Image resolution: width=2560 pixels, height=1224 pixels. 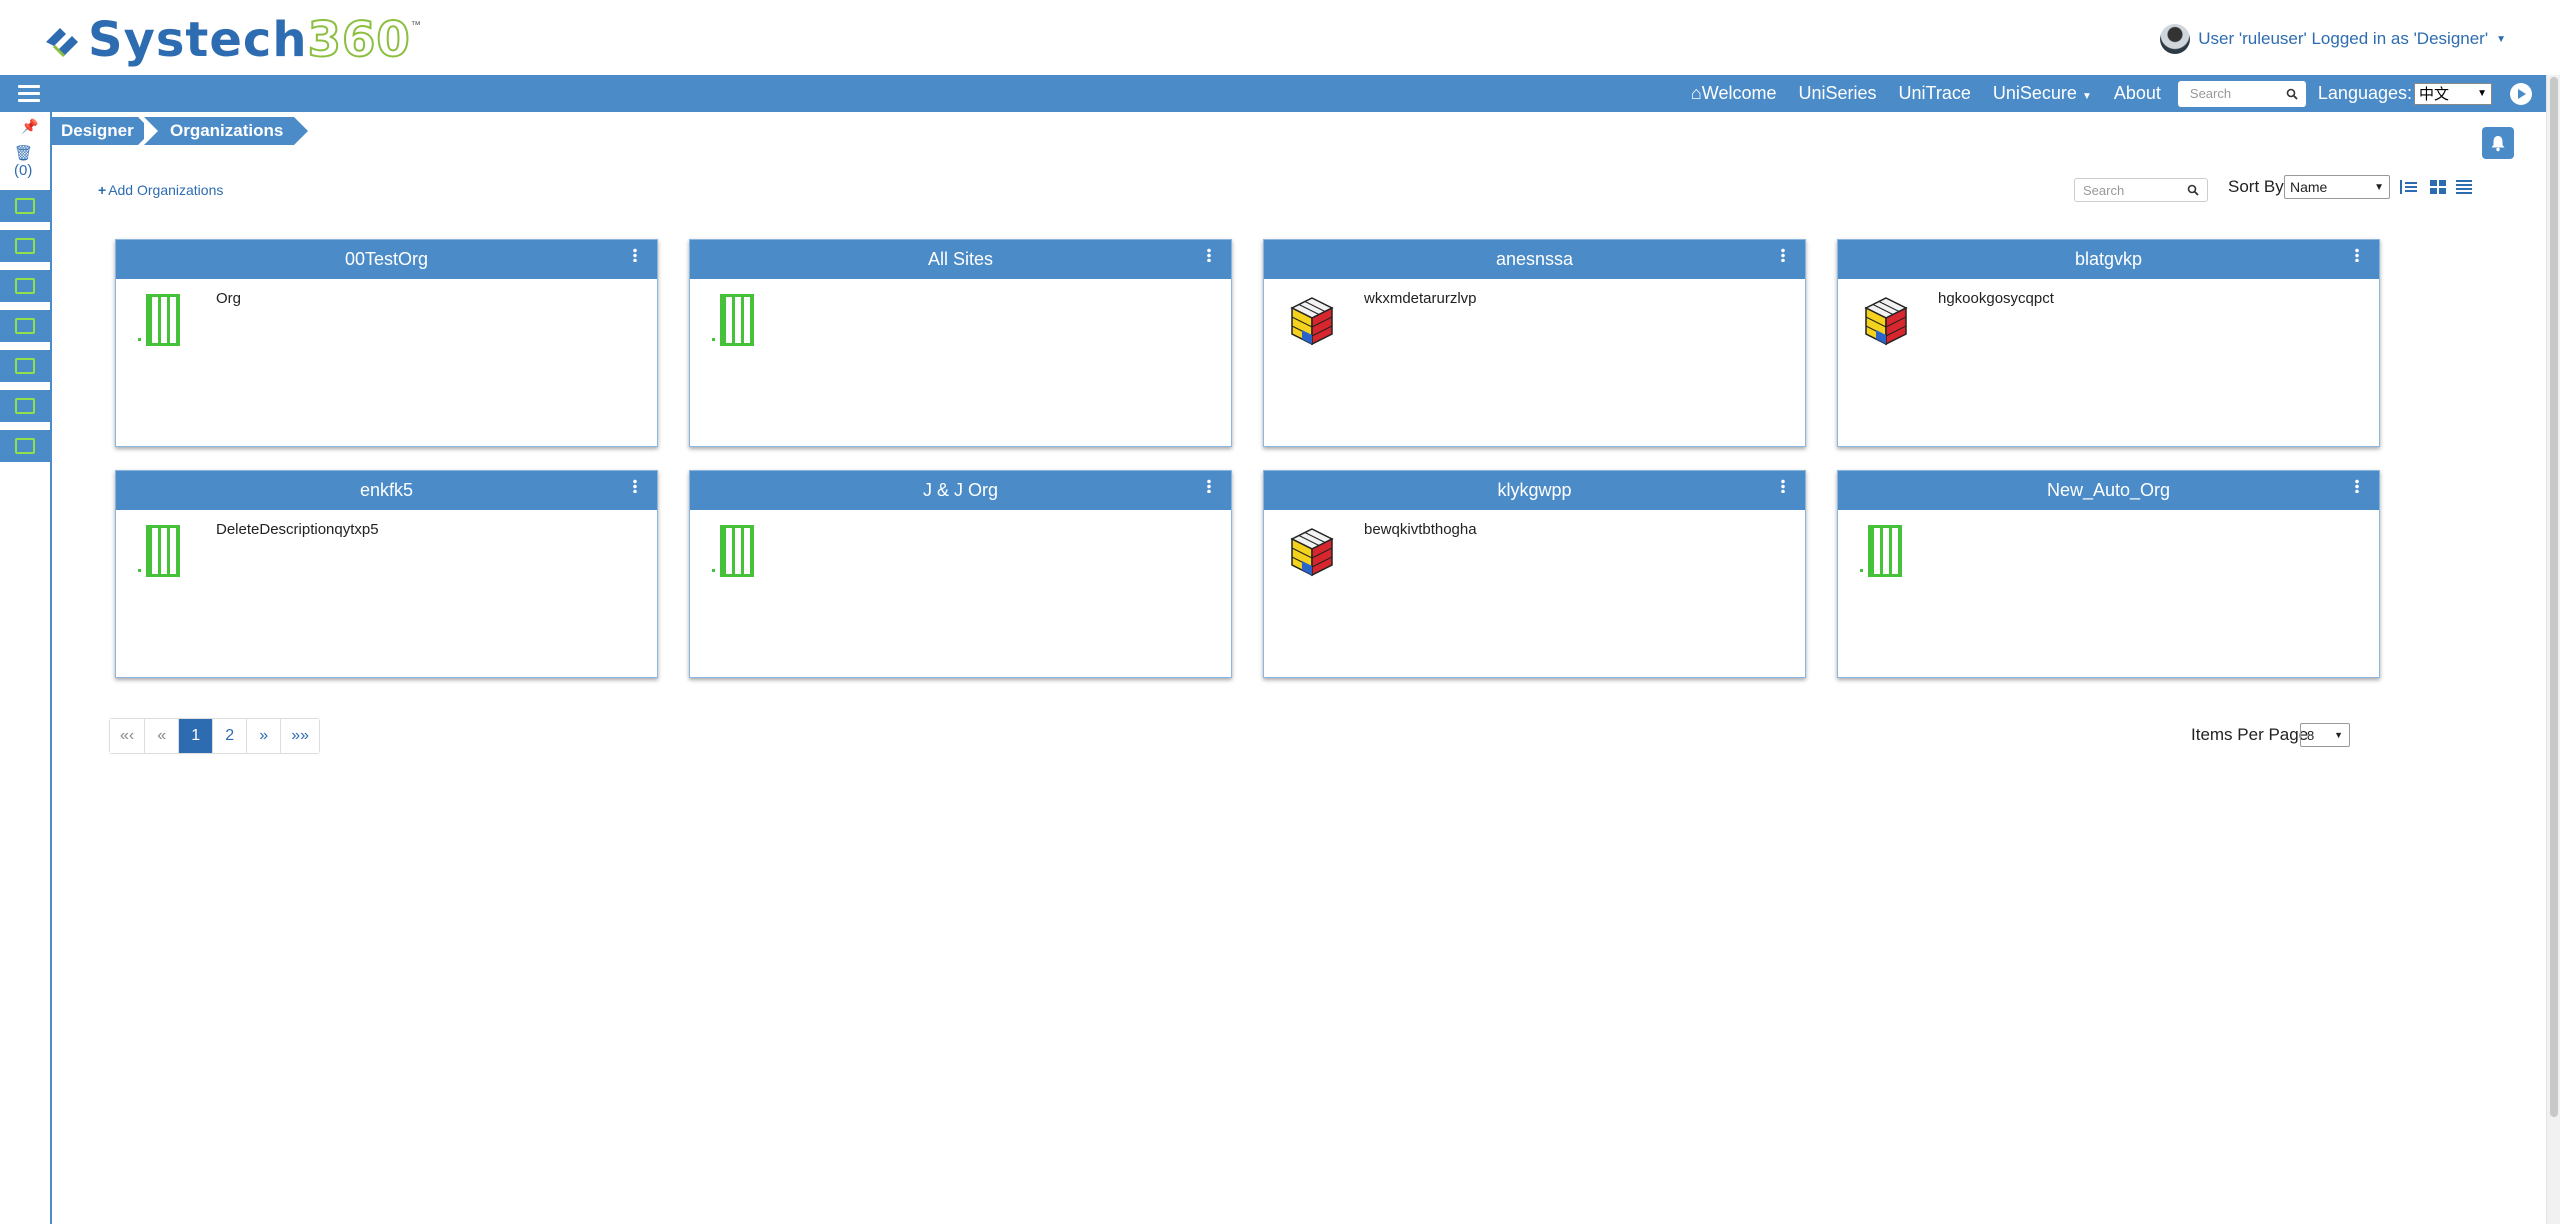 What do you see at coordinates (29, 126) in the screenshot?
I see `pin-icon: 📌` at bounding box center [29, 126].